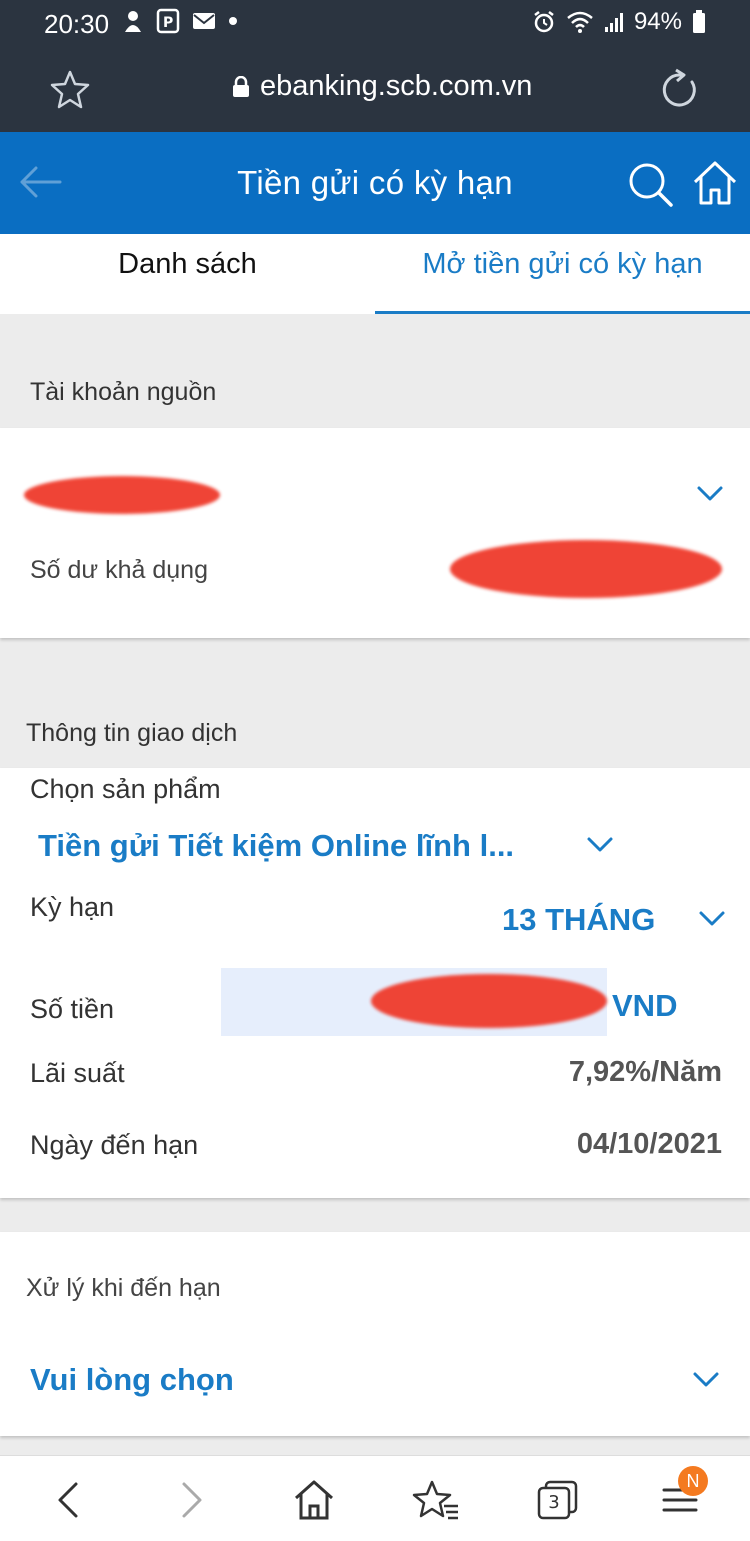 Image resolution: width=750 pixels, height=1541 pixels. I want to click on svg-text: P, so click(168, 23).